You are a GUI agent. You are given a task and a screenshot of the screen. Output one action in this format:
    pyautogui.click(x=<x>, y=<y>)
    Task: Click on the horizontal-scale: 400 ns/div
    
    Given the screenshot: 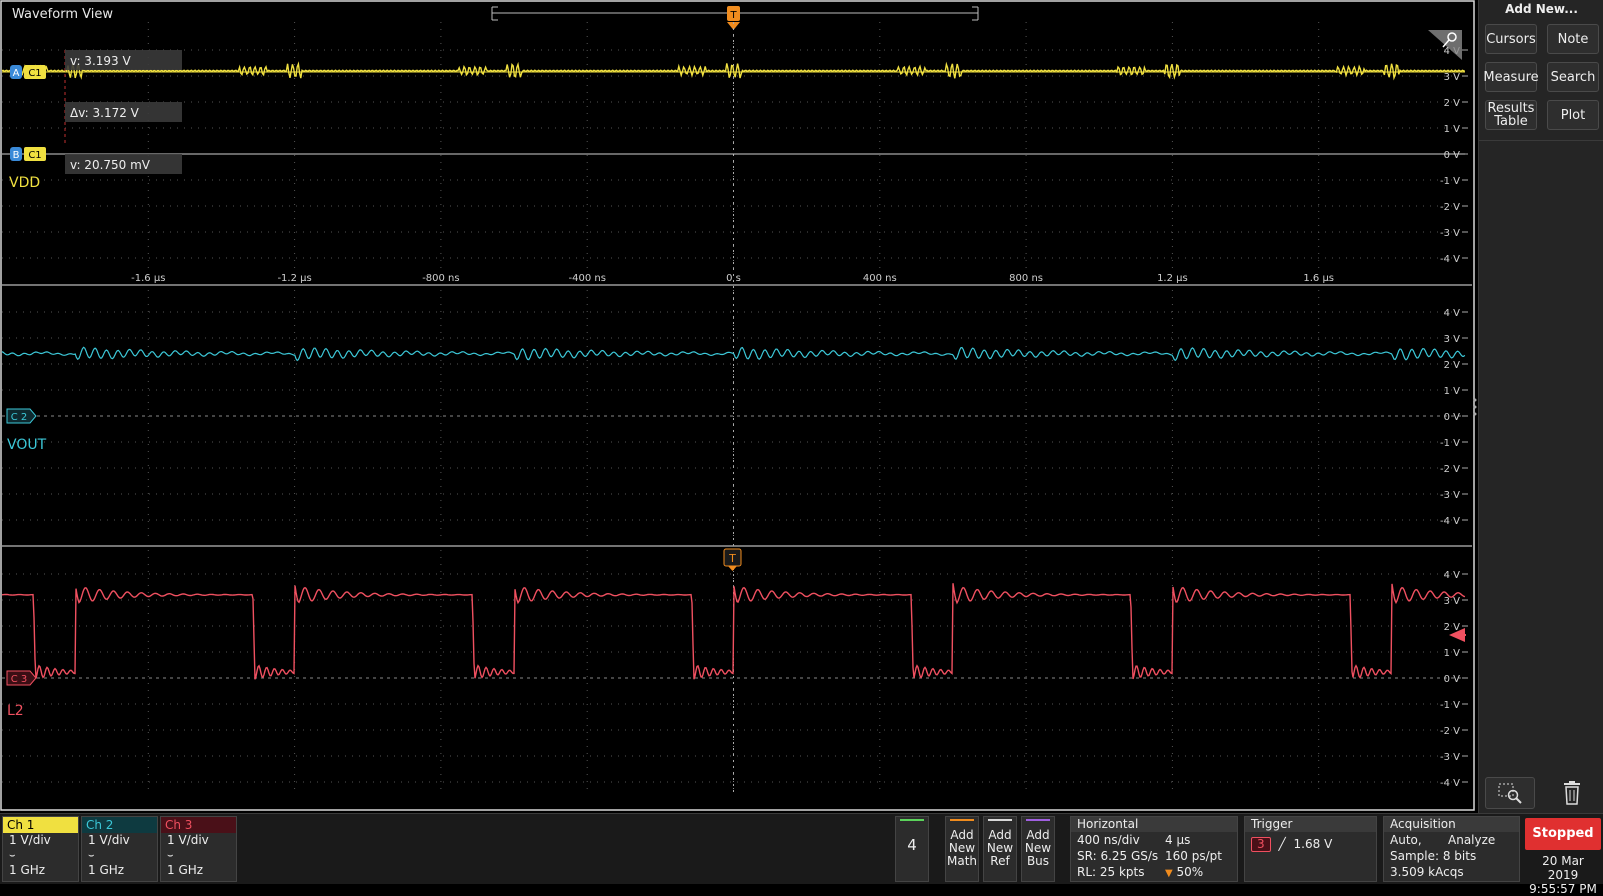 What is the action you would take?
    pyautogui.click(x=1108, y=840)
    